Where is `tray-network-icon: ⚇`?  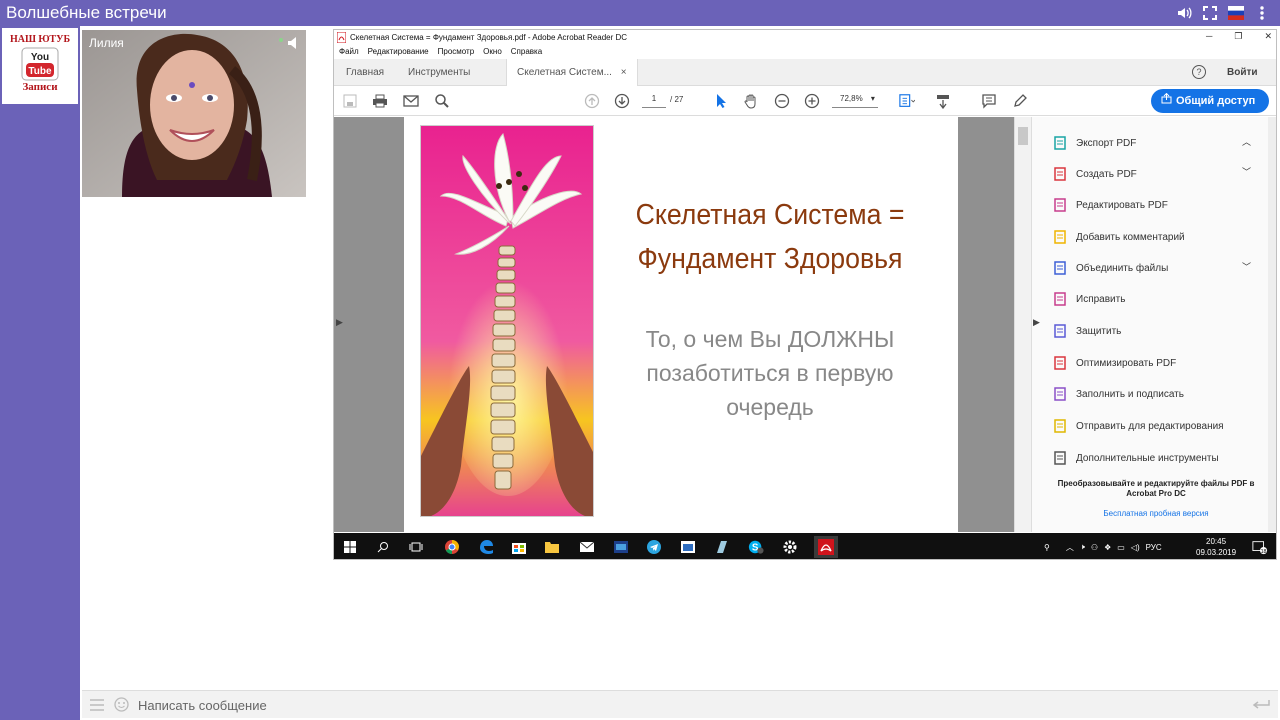 tray-network-icon: ⚇ is located at coordinates (1094, 547).